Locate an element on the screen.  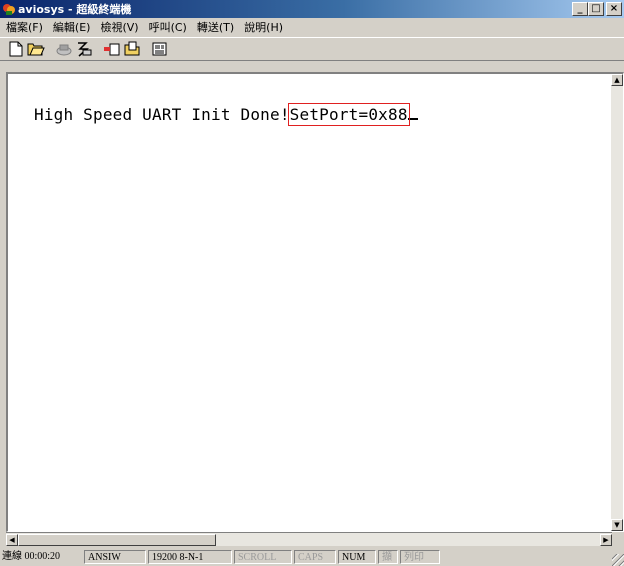
vertical-scrollbar: ▲ ▼ is located at coordinates (617, 302).